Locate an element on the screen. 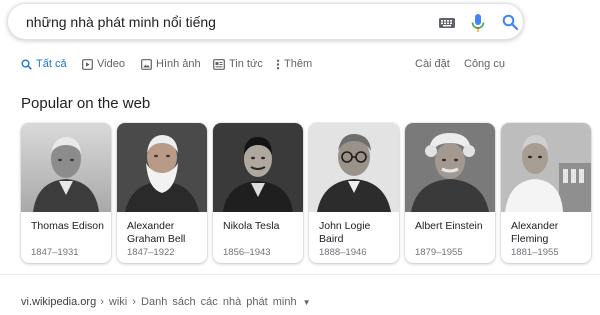 This screenshot has width=600, height=315. result-domain: vi.wikipedia.org is located at coordinates (59, 302).